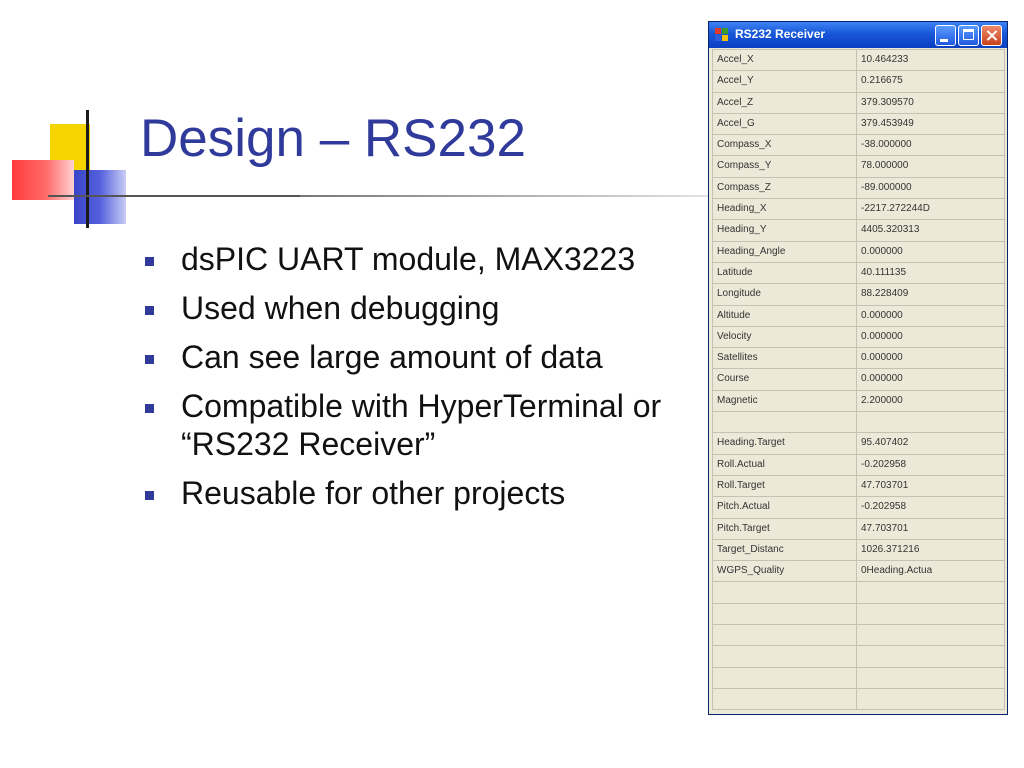  What do you see at coordinates (392, 357) in the screenshot?
I see `bullet-text: Can see large amount of data` at bounding box center [392, 357].